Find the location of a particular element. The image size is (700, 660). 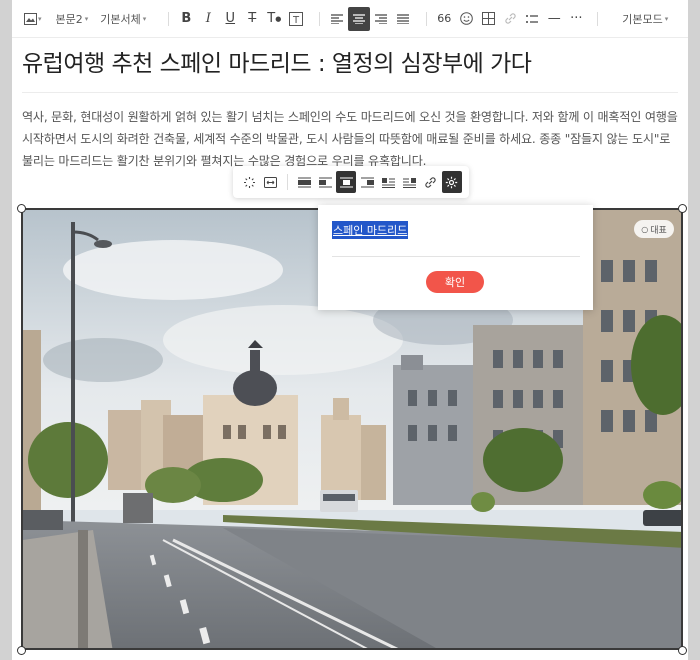

quote-label: 66 is located at coordinates (444, 18).